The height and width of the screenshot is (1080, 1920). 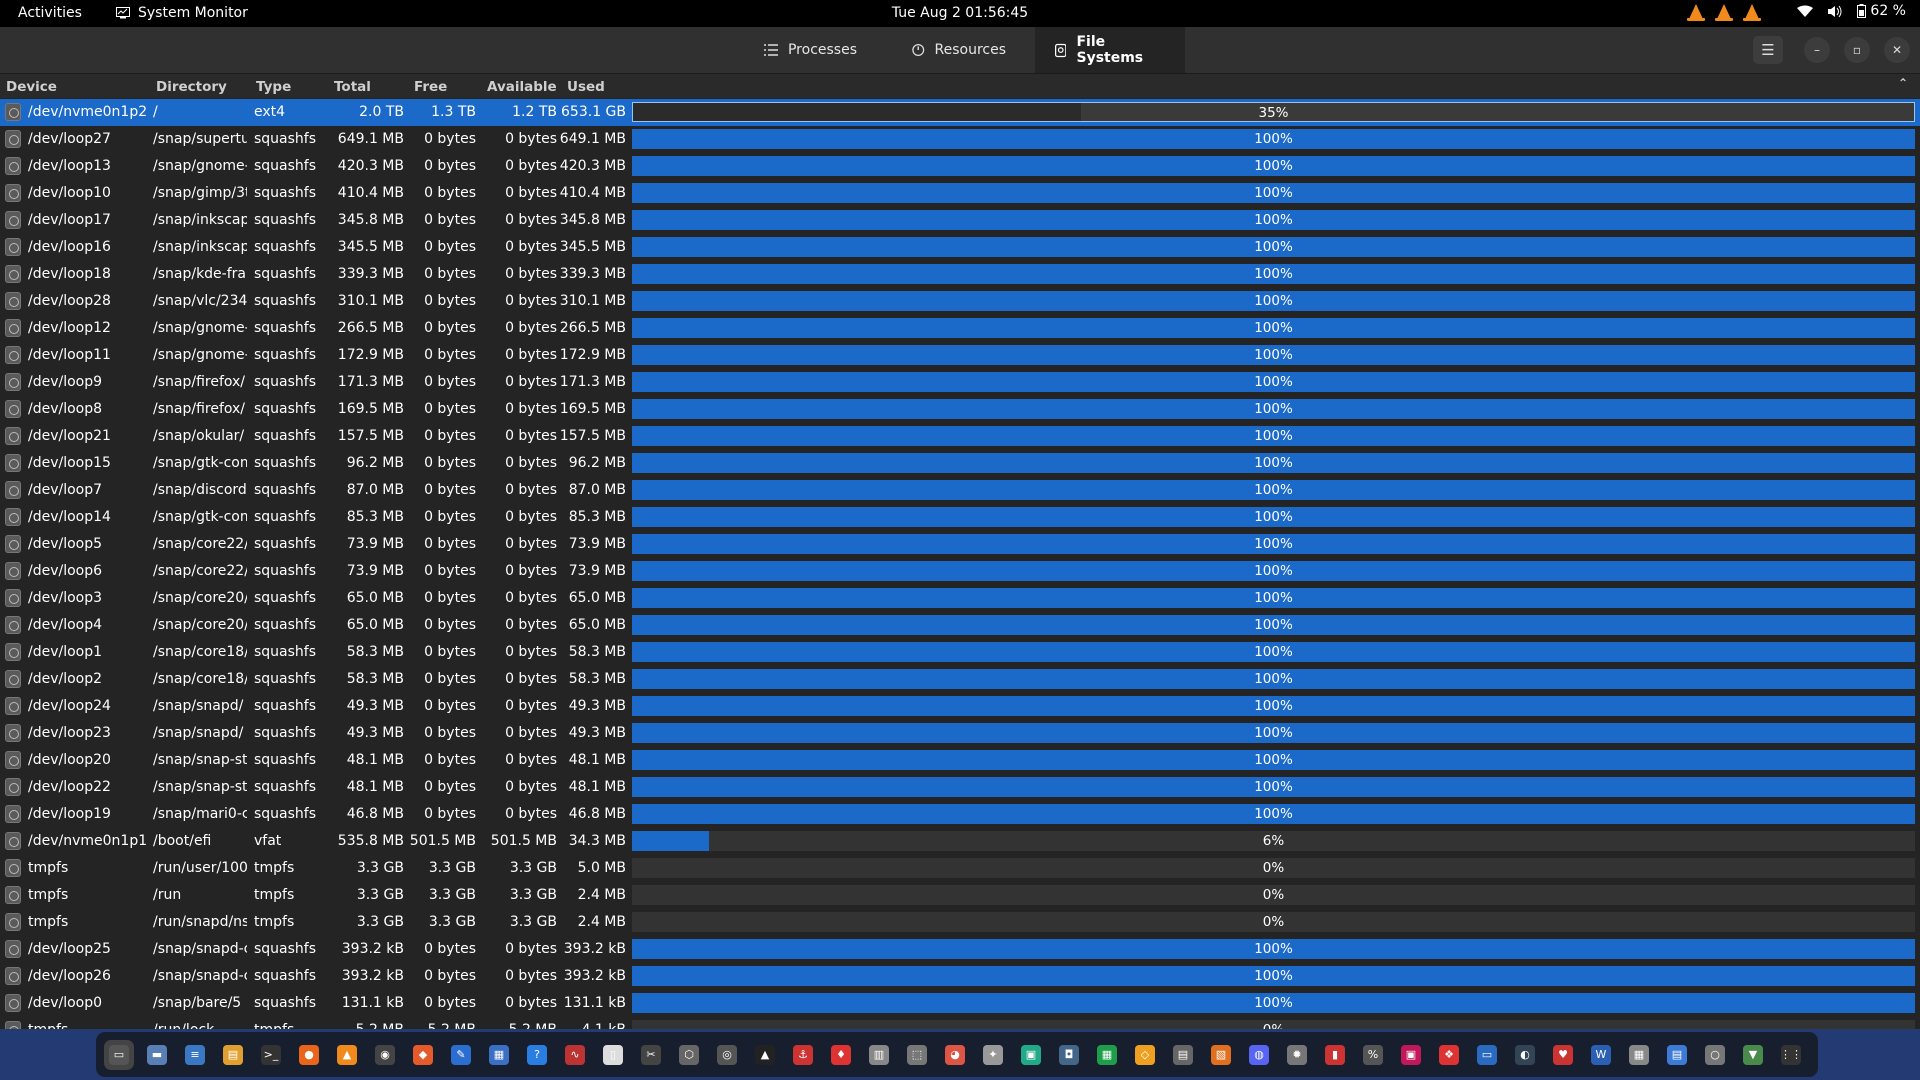 I want to click on box-icon: ⬡, so click(x=689, y=1055).